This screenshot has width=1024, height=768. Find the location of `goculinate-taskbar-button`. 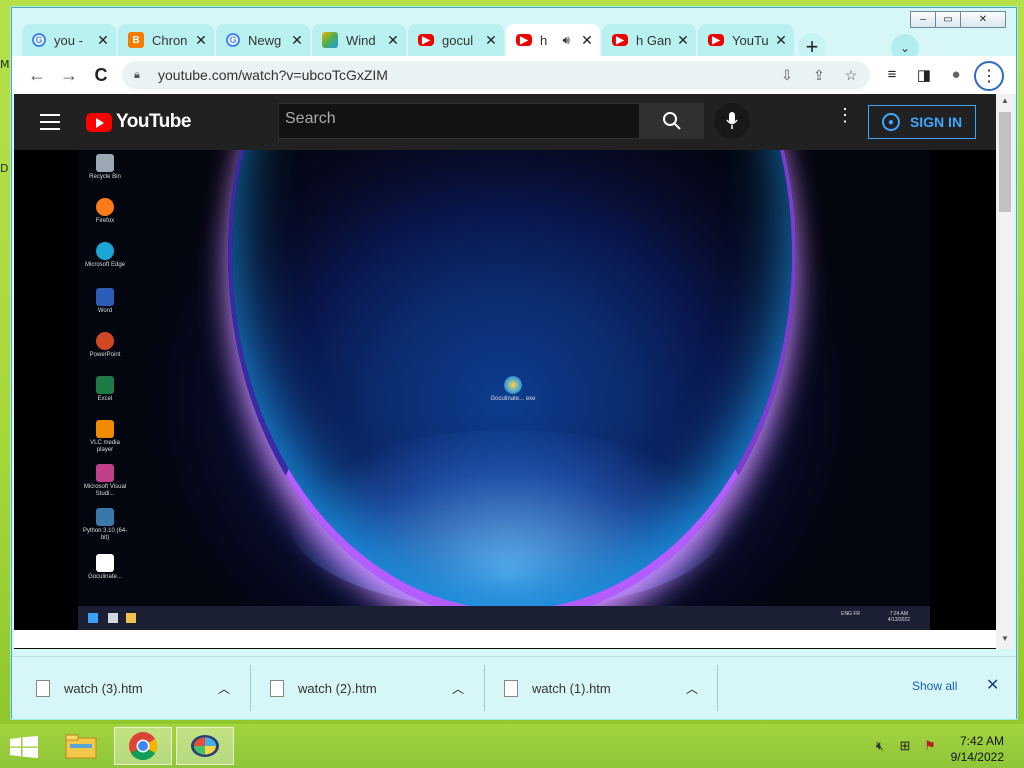

goculinate-taskbar-button is located at coordinates (205, 746).